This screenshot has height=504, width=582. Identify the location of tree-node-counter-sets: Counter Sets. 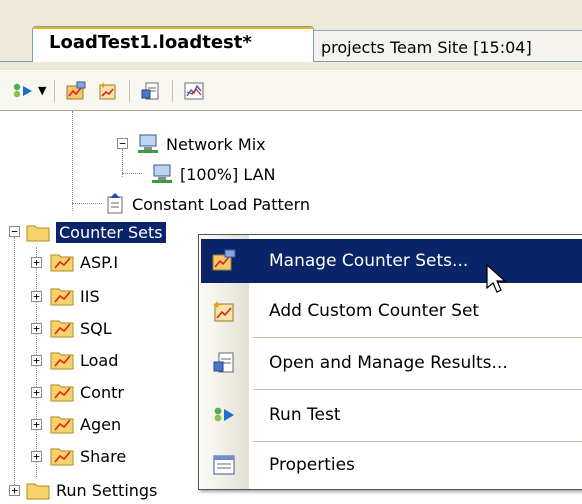
(96, 232).